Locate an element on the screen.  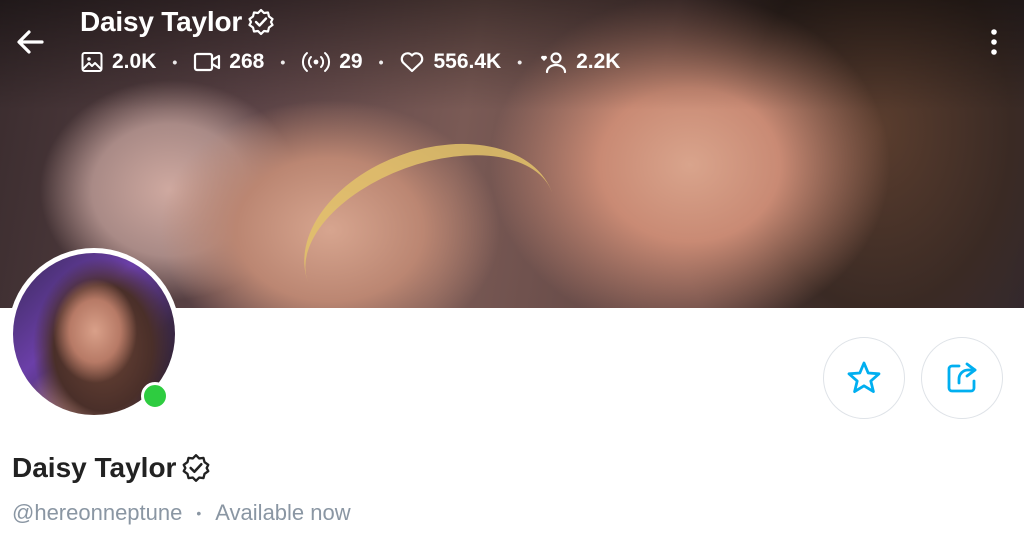
online-status-indicator is located at coordinates (155, 396).